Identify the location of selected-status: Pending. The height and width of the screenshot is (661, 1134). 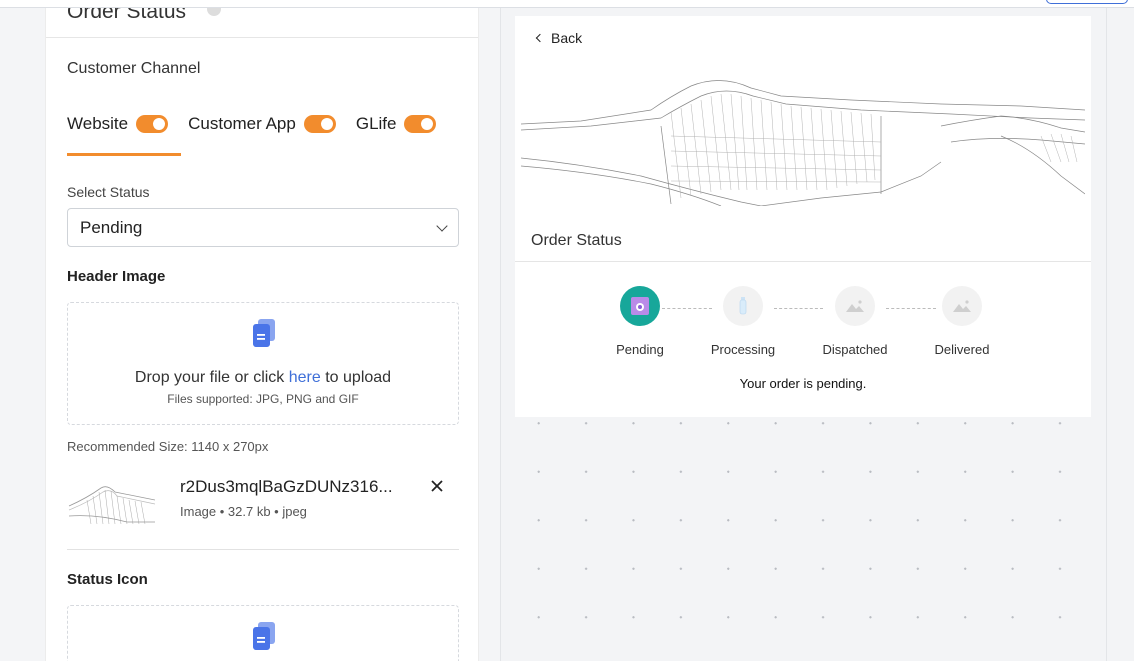
(111, 227).